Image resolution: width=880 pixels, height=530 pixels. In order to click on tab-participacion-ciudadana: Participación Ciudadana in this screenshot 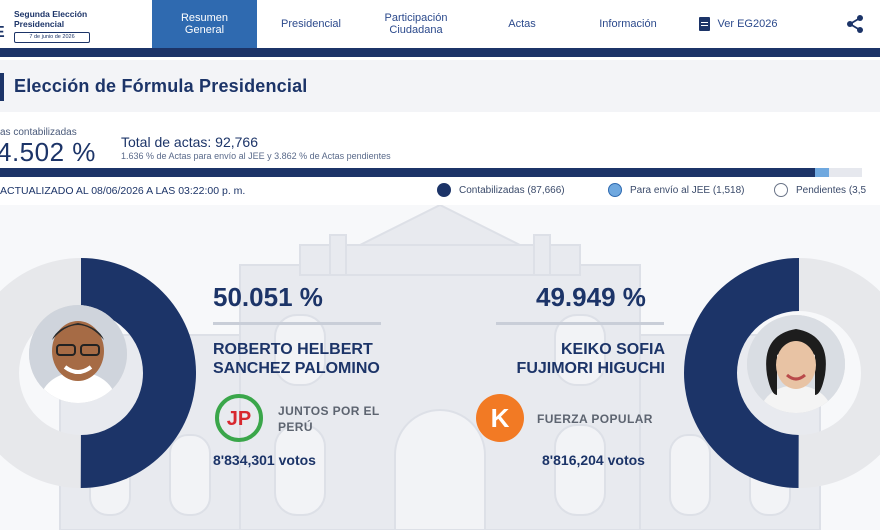, I will do `click(416, 24)`.